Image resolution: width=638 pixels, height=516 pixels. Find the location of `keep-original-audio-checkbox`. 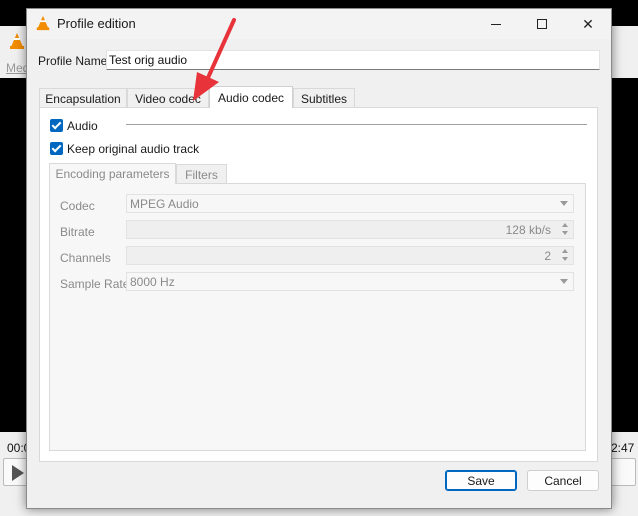

keep-original-audio-checkbox is located at coordinates (56, 148).